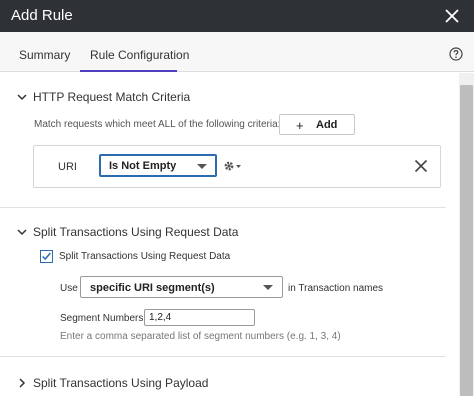  Describe the element at coordinates (152, 288) in the screenshot. I see `use-select-value: specific URI segment(s)` at that location.